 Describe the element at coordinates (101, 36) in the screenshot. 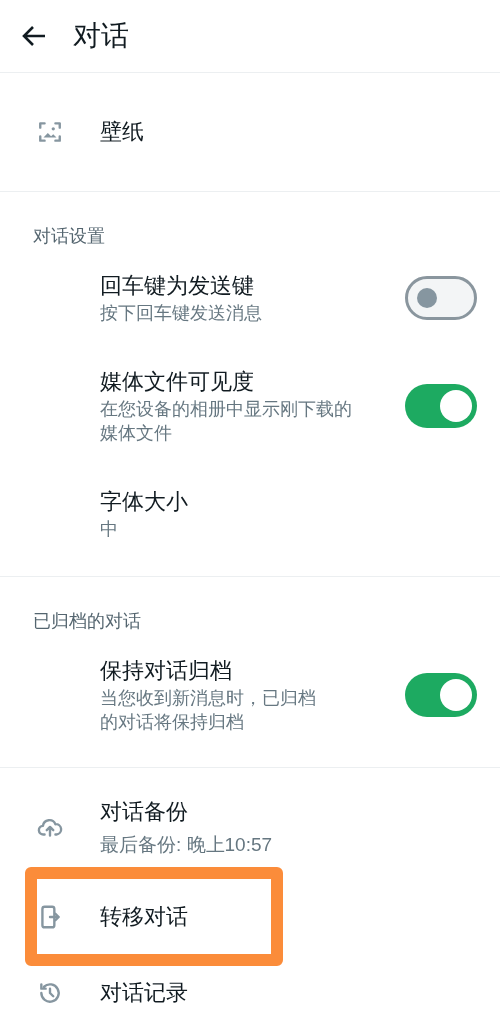

I see `screen-title: 对话` at that location.